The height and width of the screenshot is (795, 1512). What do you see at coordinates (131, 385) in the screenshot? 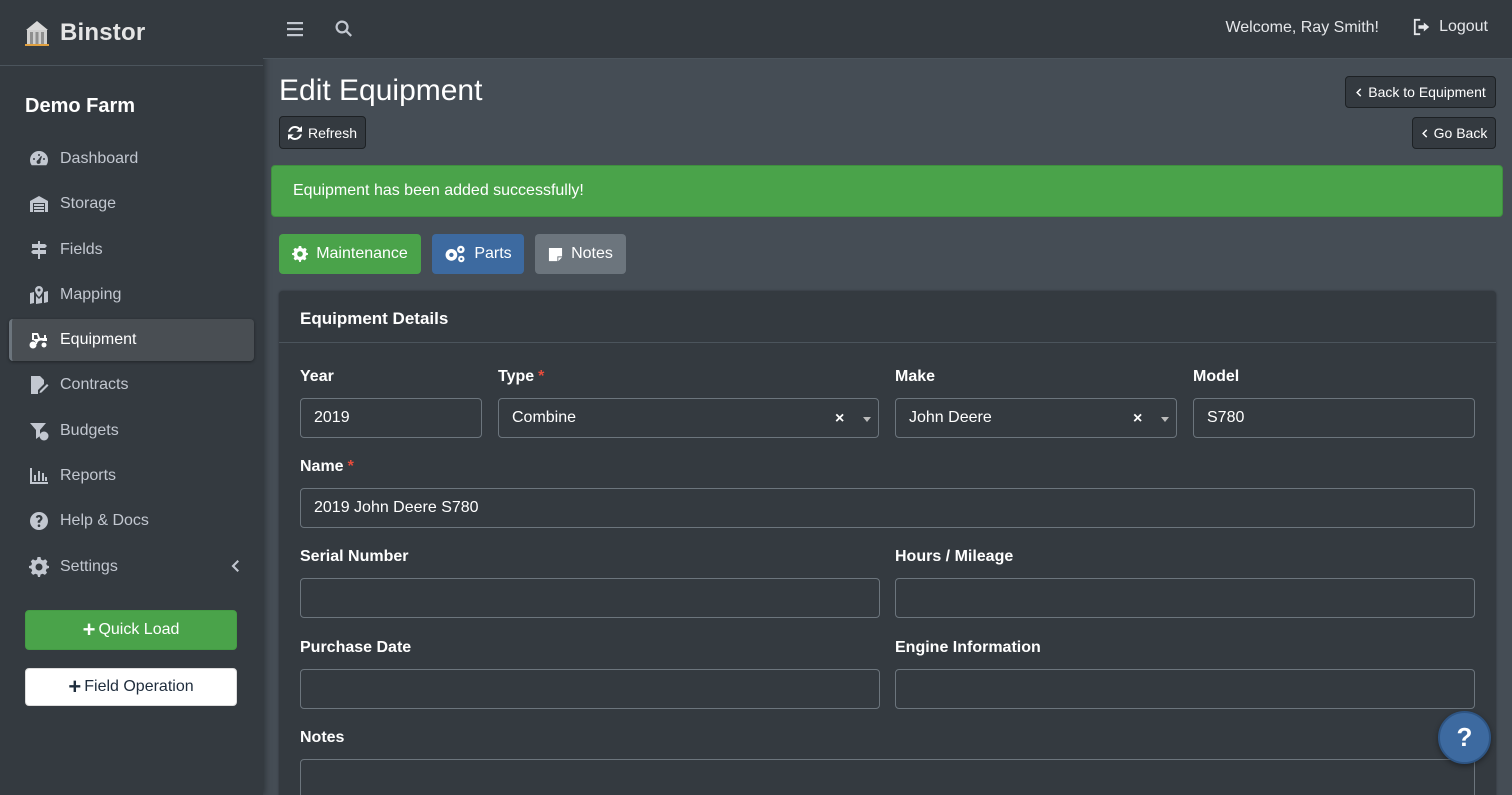
I see `sidebar-item-contracts: Contracts` at bounding box center [131, 385].